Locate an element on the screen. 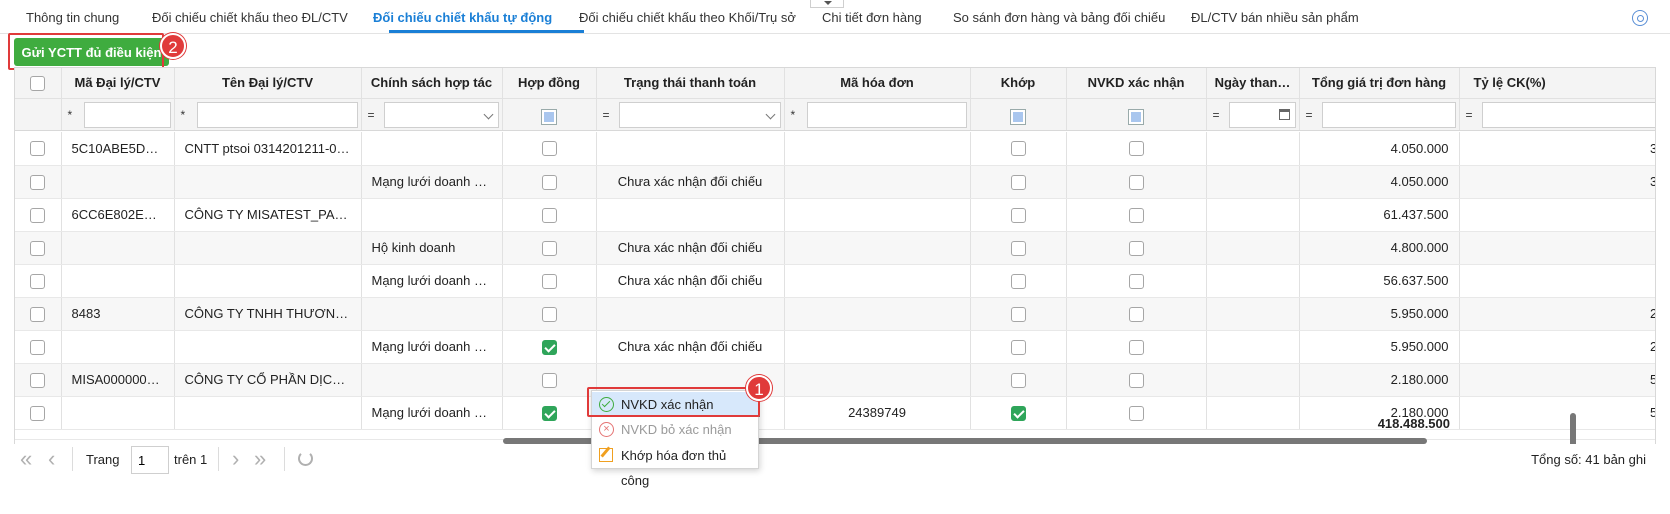 This screenshot has height=514, width=1670. tab-discount-by-agent: Đối chiếu chiết khấu theo ĐL/CTV is located at coordinates (250, 17).